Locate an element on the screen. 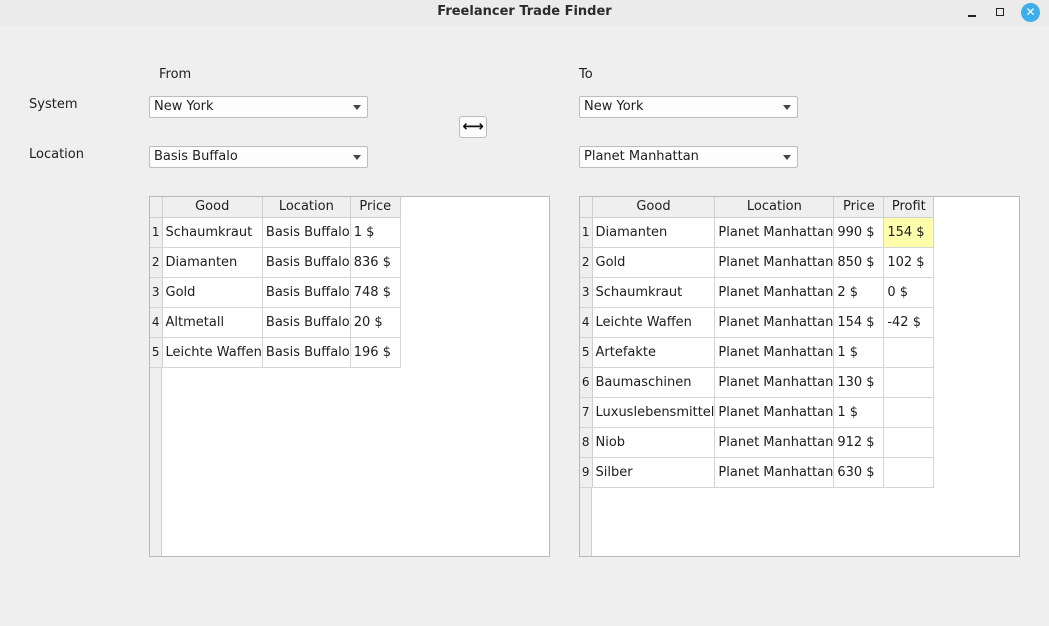  to-location-combobox: Planet Manhattan is located at coordinates (688, 157).